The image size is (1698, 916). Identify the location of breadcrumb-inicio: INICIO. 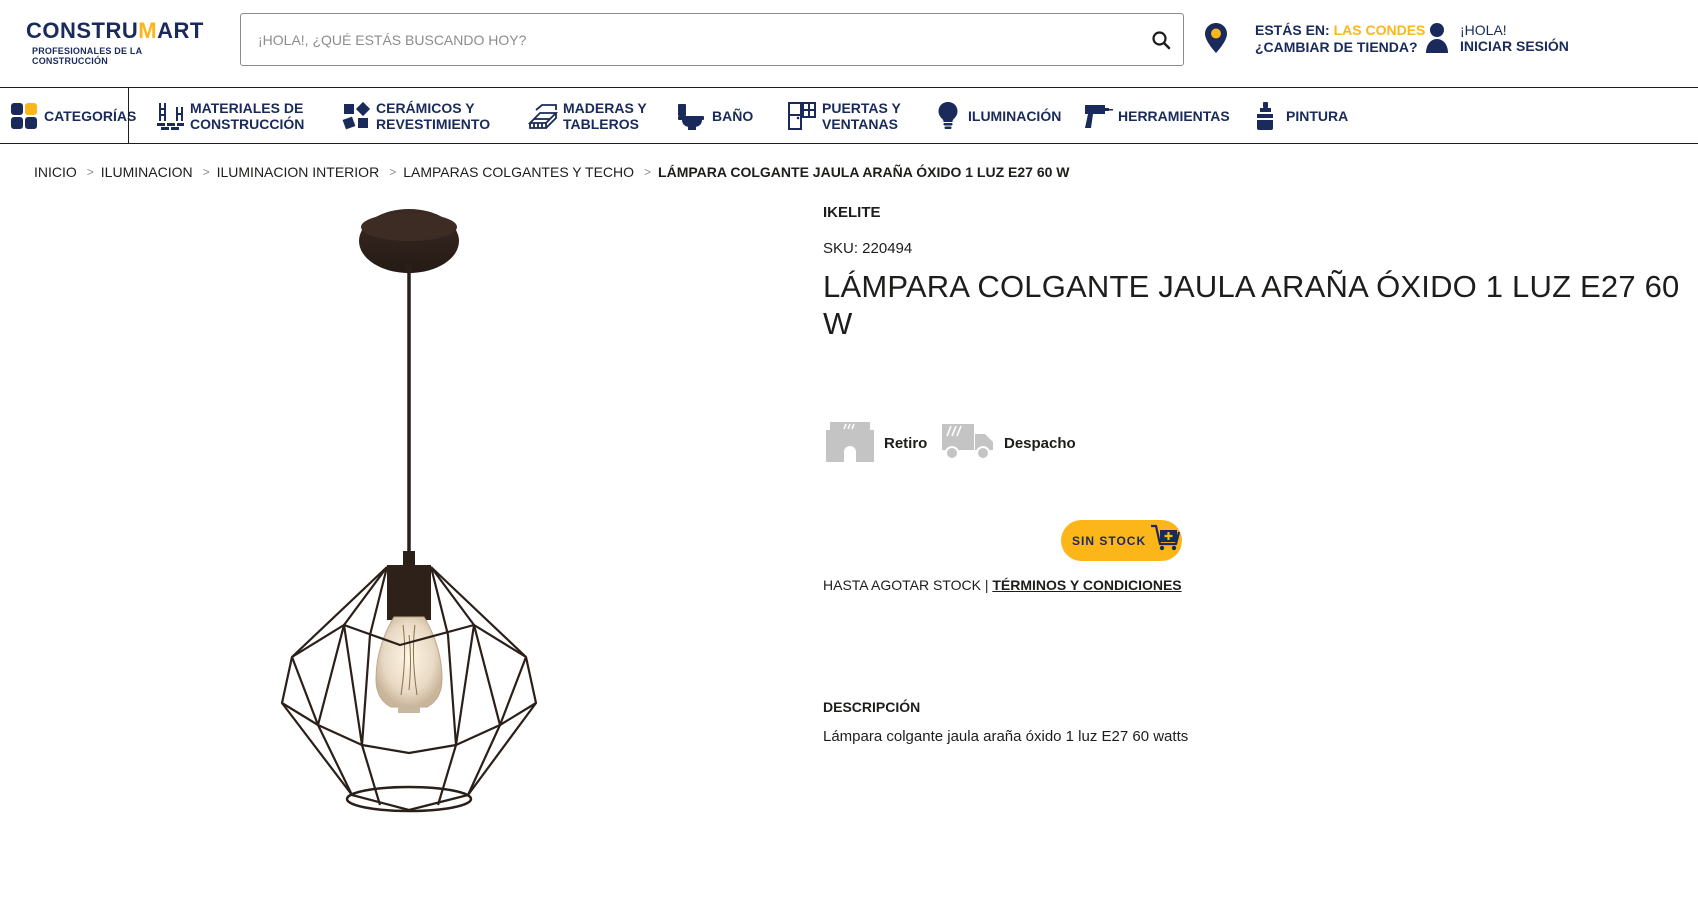
(55, 172).